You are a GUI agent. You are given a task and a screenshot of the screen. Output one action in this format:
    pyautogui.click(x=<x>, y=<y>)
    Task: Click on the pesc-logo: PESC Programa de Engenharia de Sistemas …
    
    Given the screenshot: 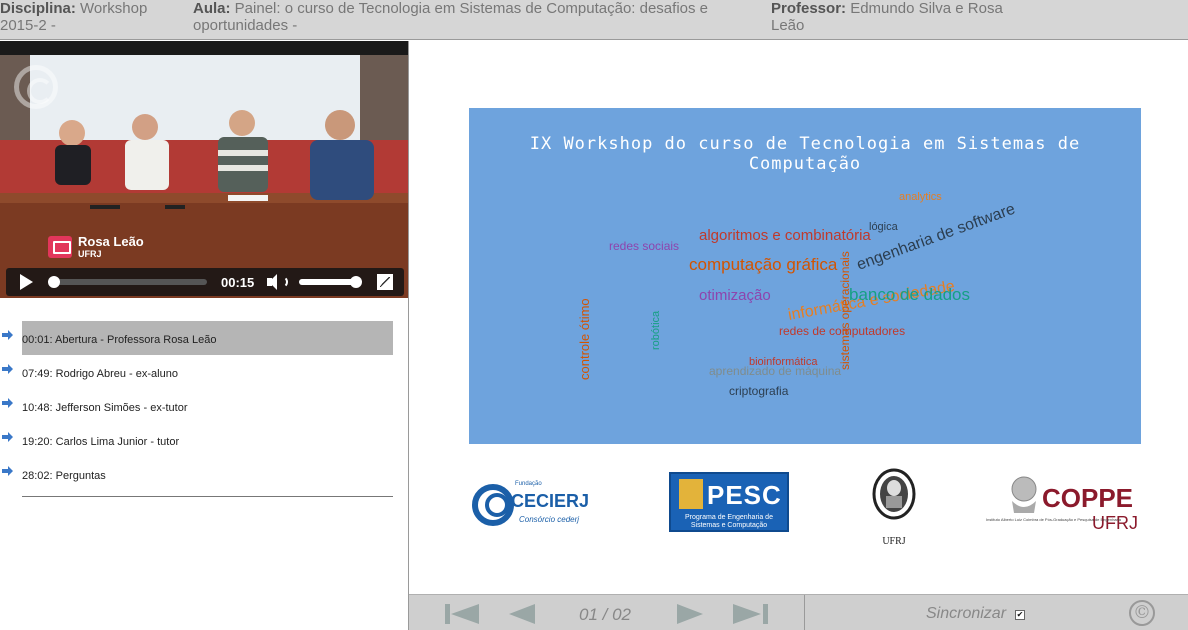 What is the action you would take?
    pyautogui.click(x=729, y=502)
    